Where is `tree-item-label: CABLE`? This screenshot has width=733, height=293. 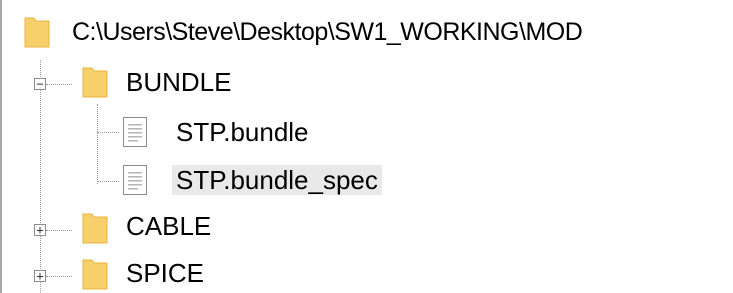
tree-item-label: CABLE is located at coordinates (169, 226).